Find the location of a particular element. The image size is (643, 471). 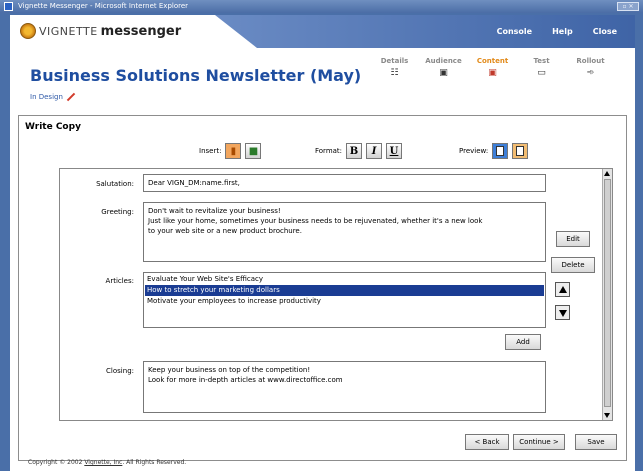

greeting-label: Greeting: is located at coordinates (117, 212).